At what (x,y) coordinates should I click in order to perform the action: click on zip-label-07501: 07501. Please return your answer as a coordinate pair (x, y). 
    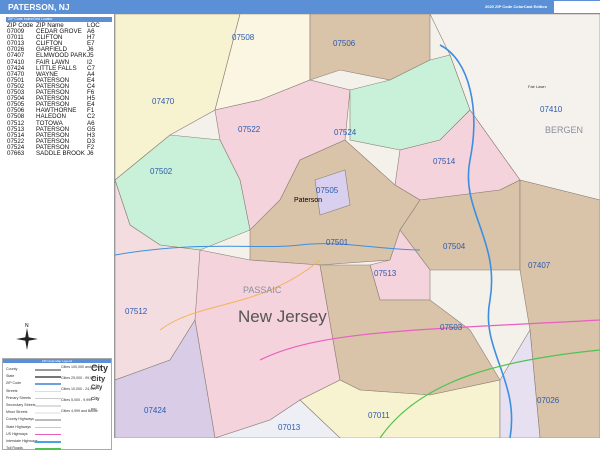
    Looking at the image, I should click on (337, 242).